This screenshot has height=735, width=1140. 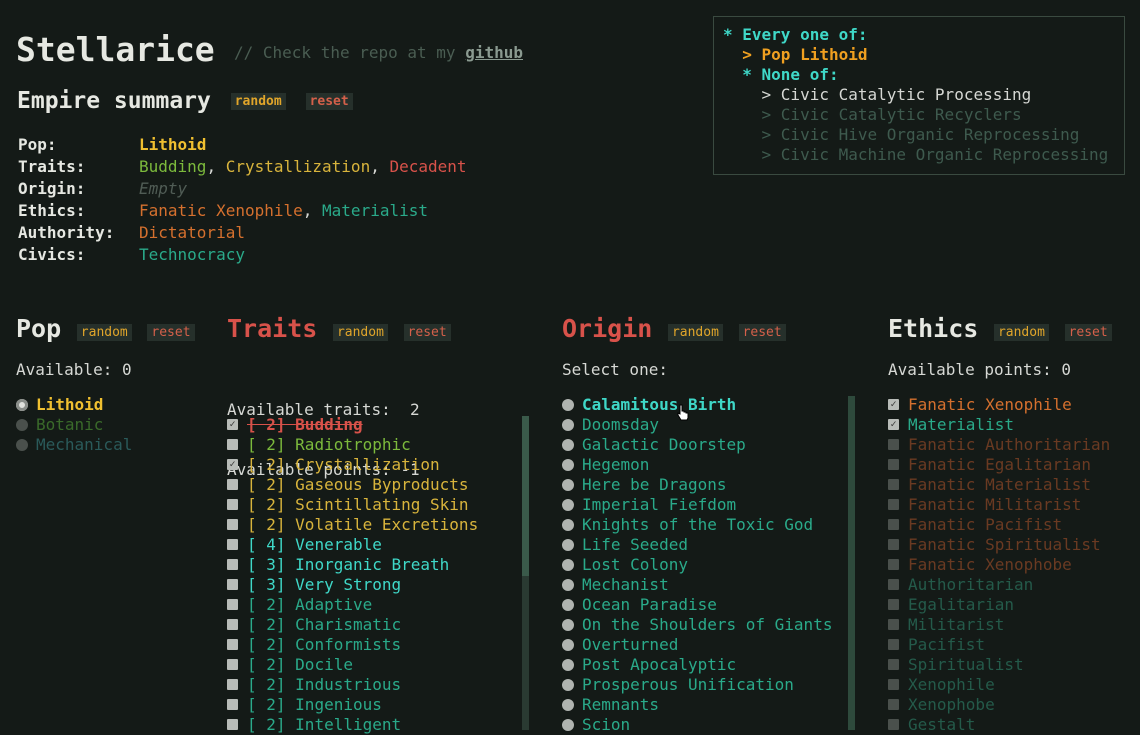 What do you see at coordinates (1013, 725) in the screenshot?
I see `ethic-item: Gestalt` at bounding box center [1013, 725].